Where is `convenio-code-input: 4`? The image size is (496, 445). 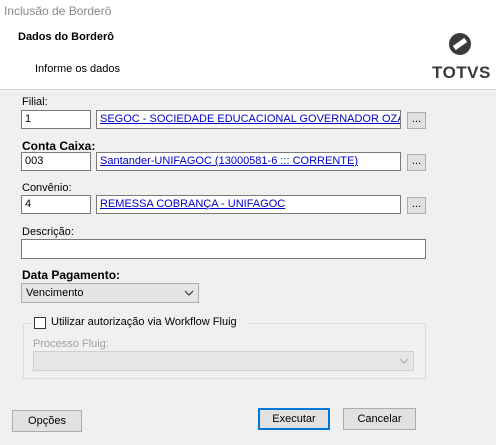 convenio-code-input: 4 is located at coordinates (56, 204).